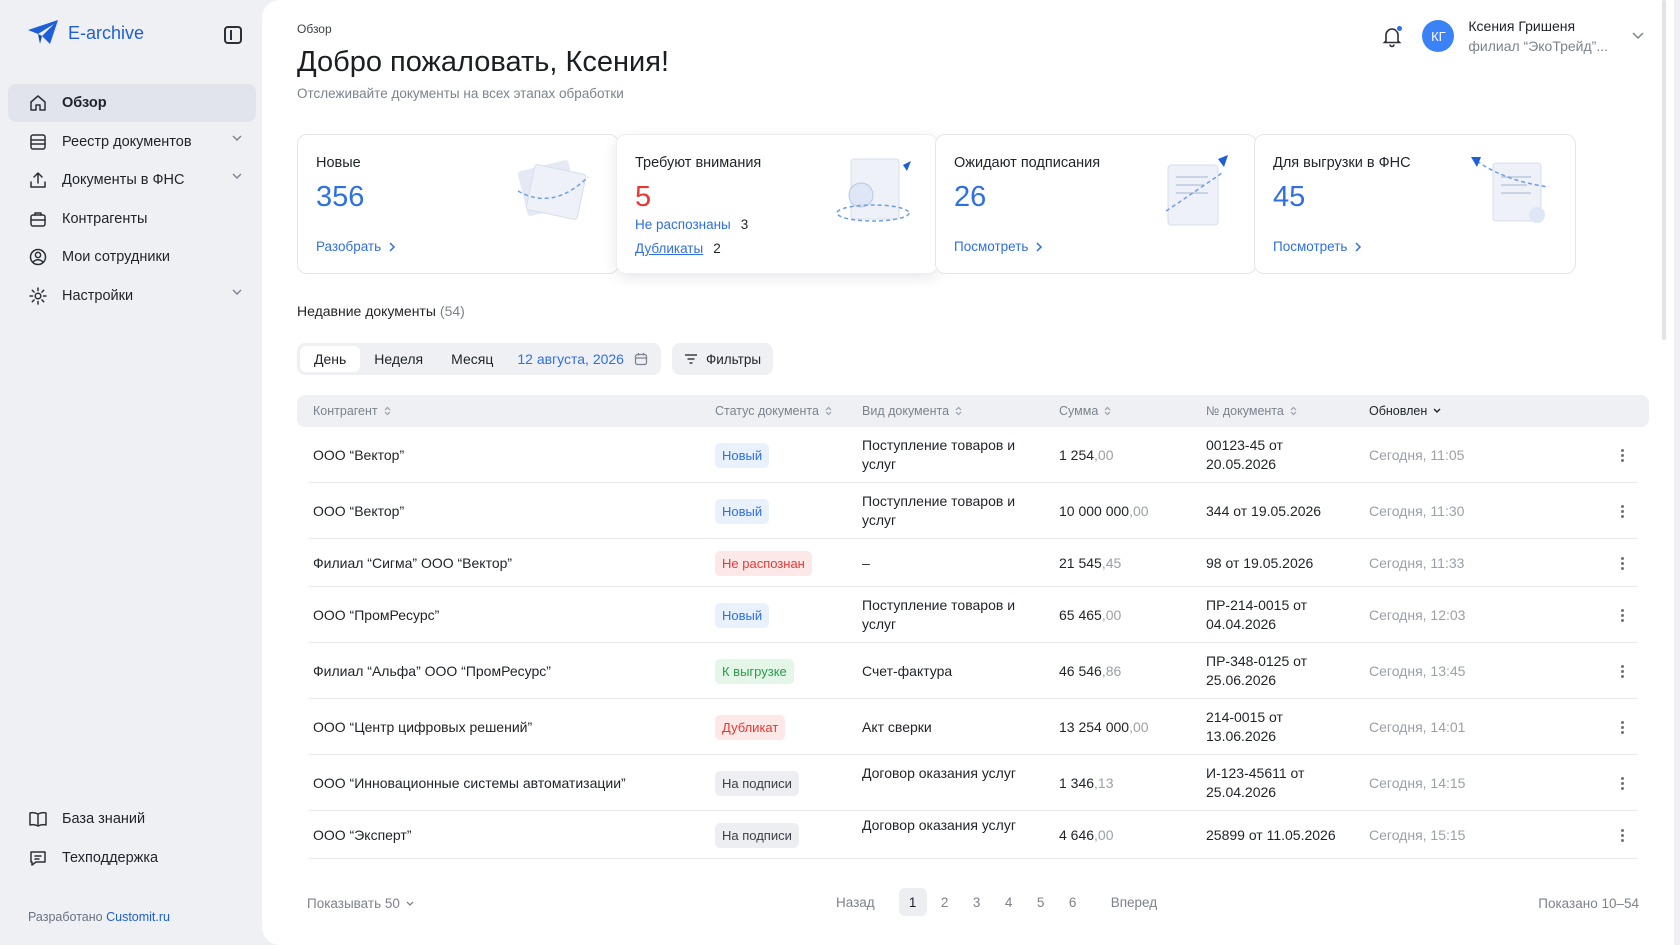 This screenshot has width=1680, height=945. What do you see at coordinates (1086, 455) in the screenshot?
I see `cell-sum: 1 254,00` at bounding box center [1086, 455].